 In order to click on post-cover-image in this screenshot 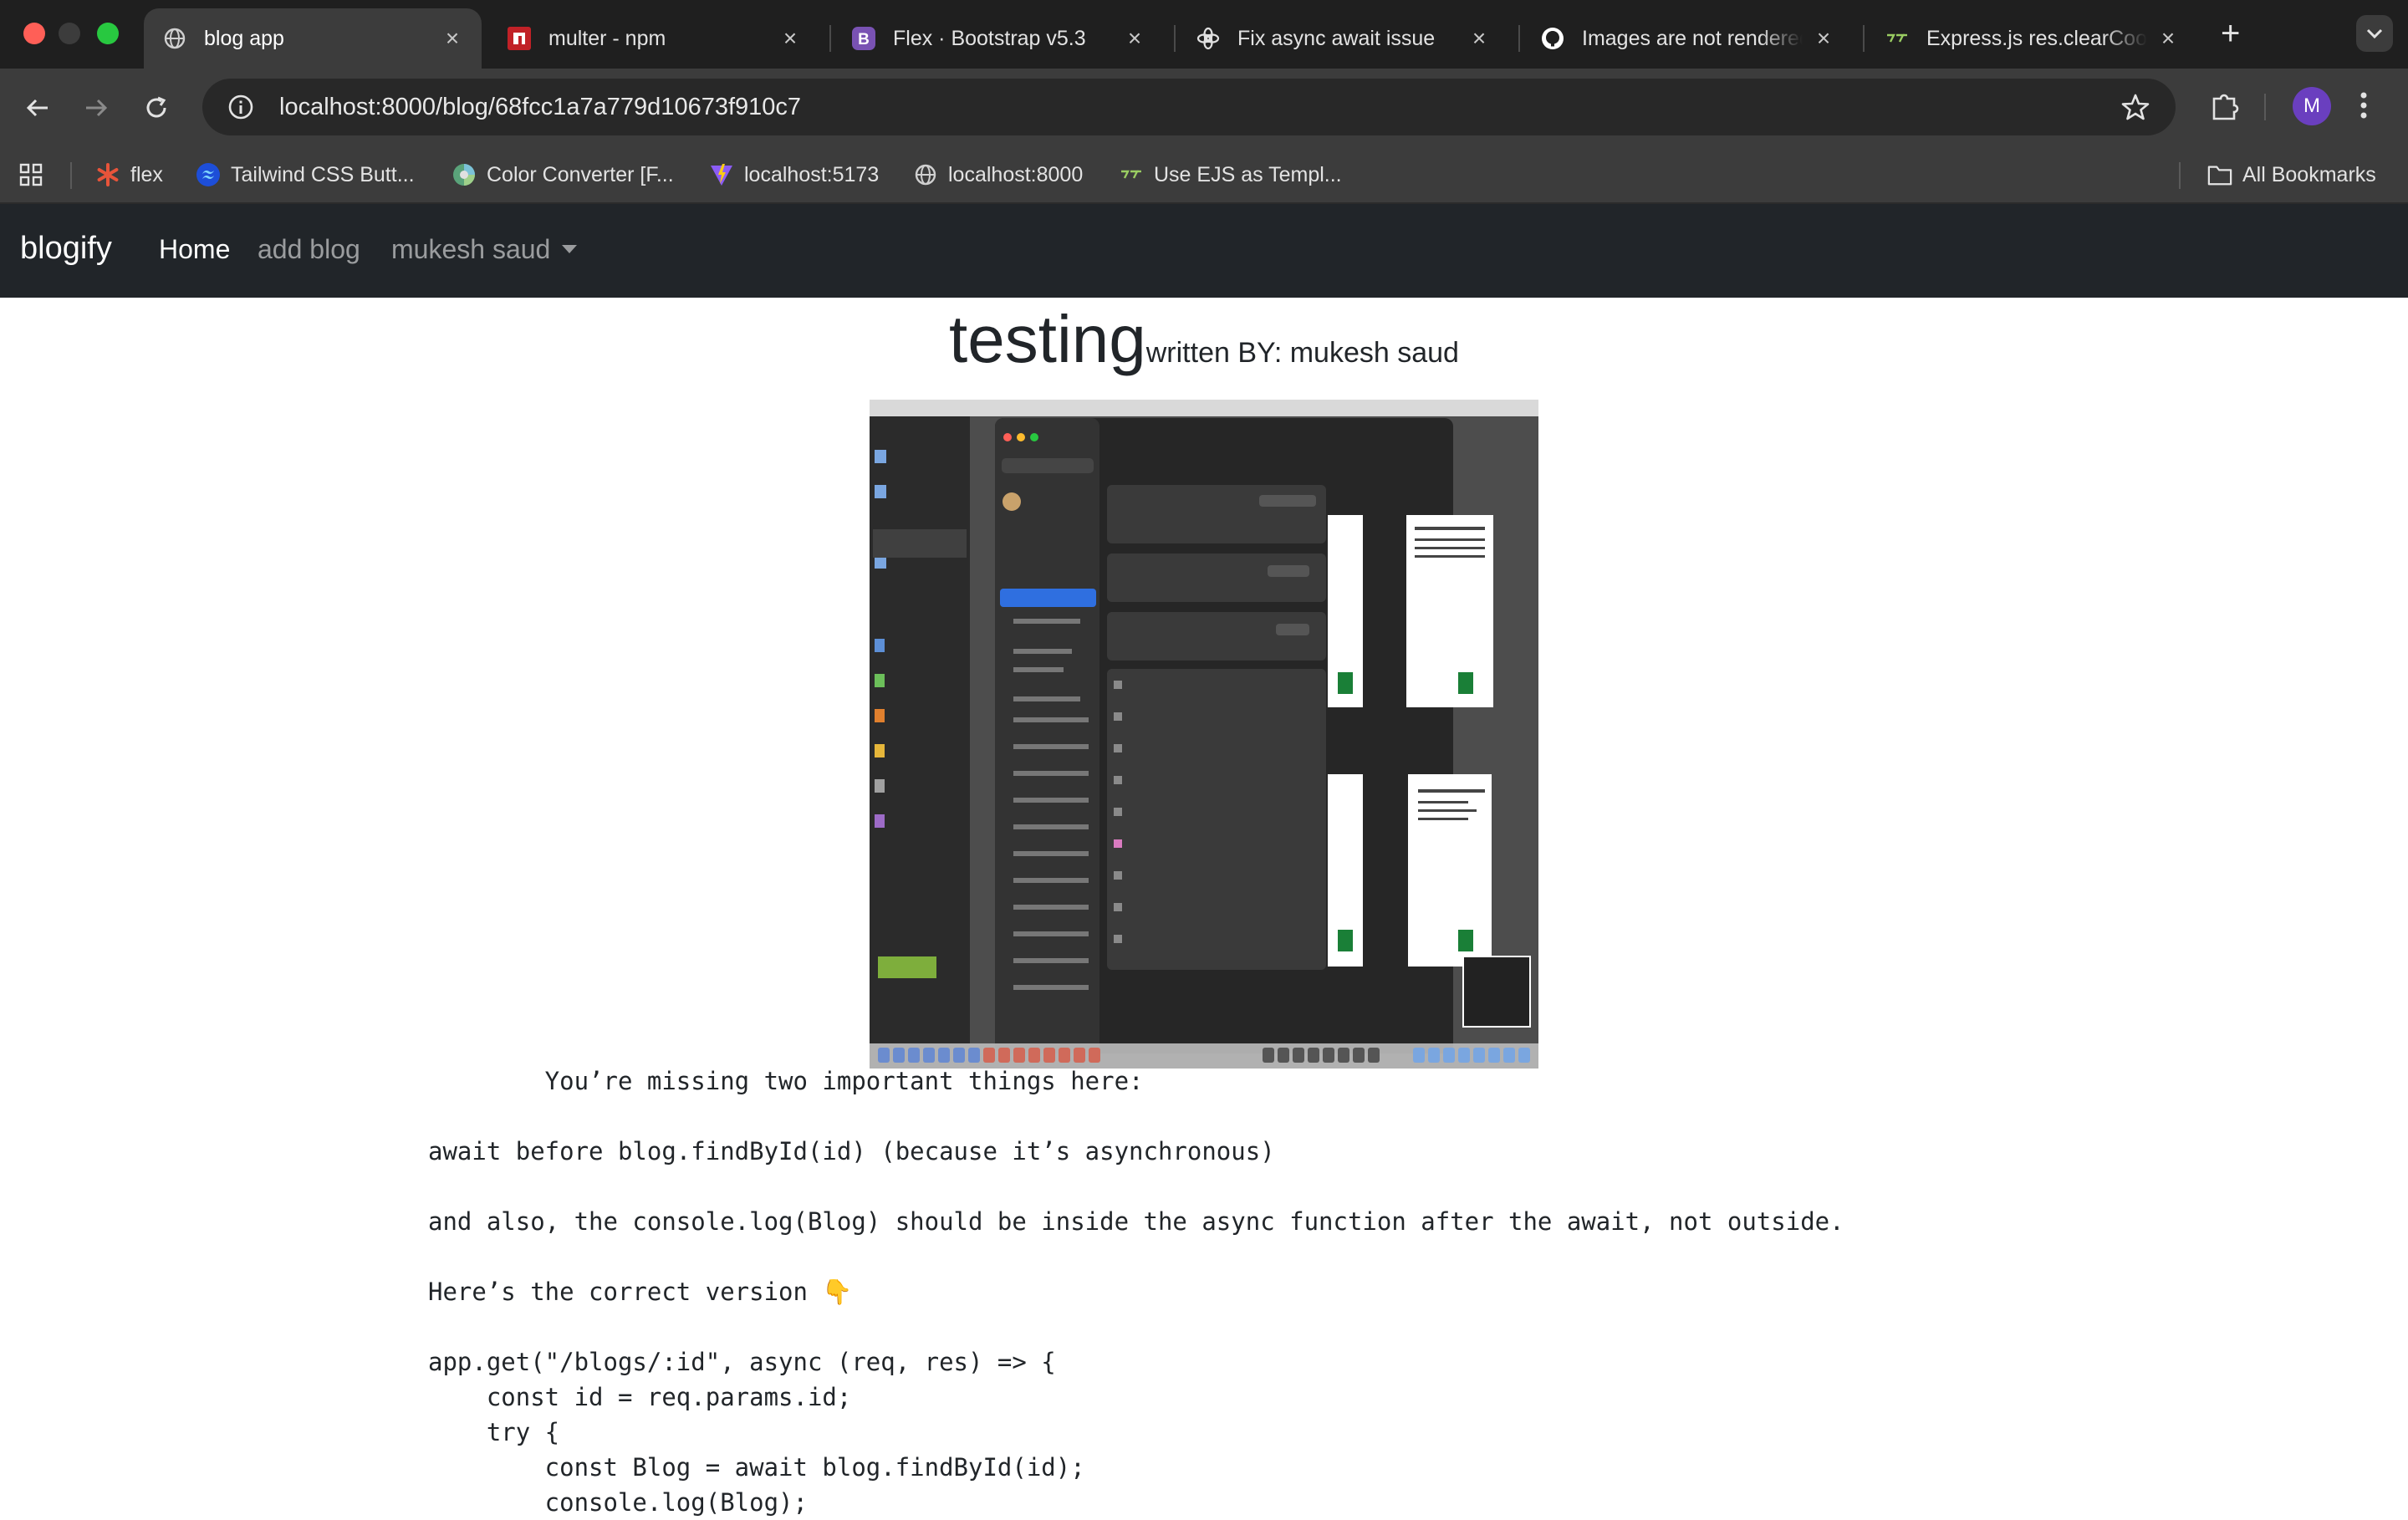, I will do `click(1204, 735)`.